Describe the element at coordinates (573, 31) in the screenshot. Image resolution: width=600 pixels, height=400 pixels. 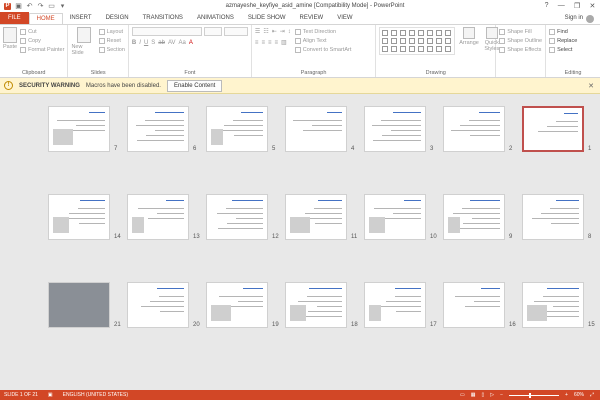
I see `find-button: Find` at that location.